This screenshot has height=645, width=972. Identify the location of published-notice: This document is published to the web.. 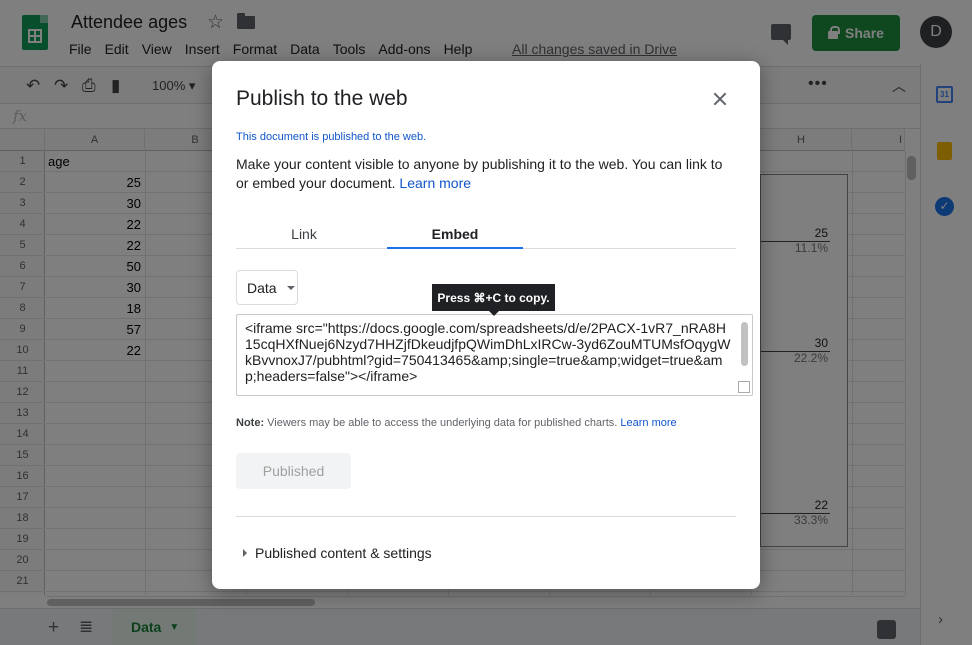
(331, 137).